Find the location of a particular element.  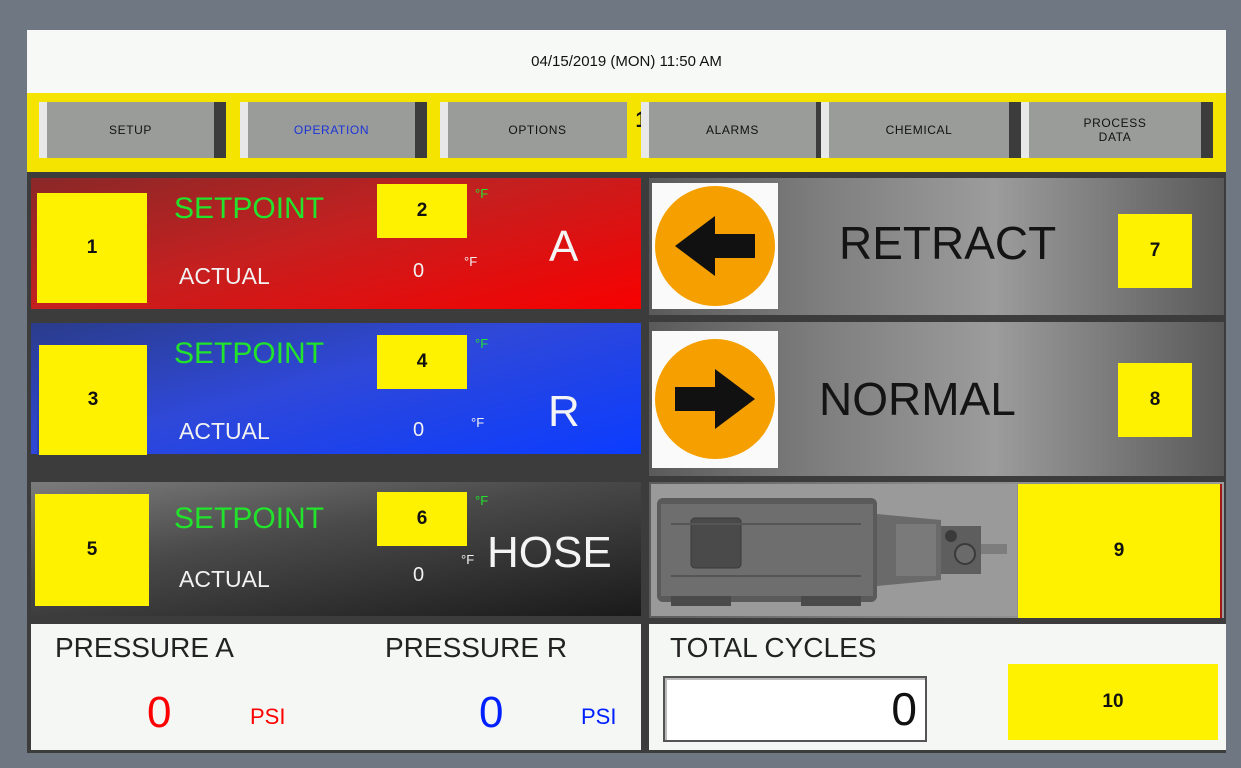

tab-label: ALARMS is located at coordinates (732, 130).